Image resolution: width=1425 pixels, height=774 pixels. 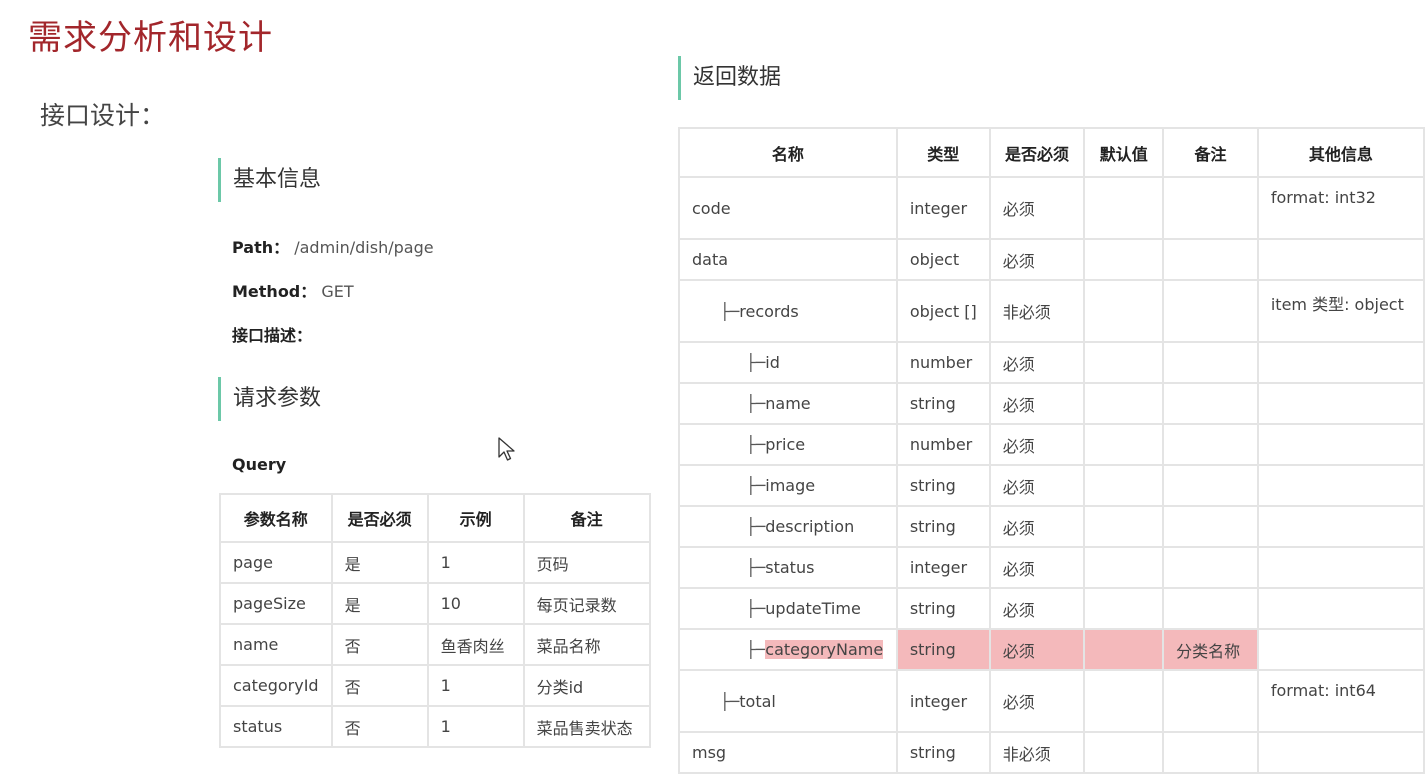 I want to click on field-type: object, so click(x=943, y=259).